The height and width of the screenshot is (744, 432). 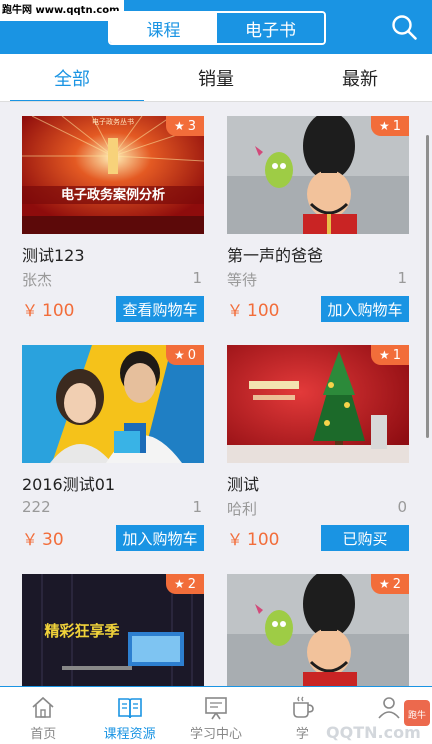 What do you see at coordinates (275, 255) in the screenshot?
I see `course-title: 第一声的爸爸` at bounding box center [275, 255].